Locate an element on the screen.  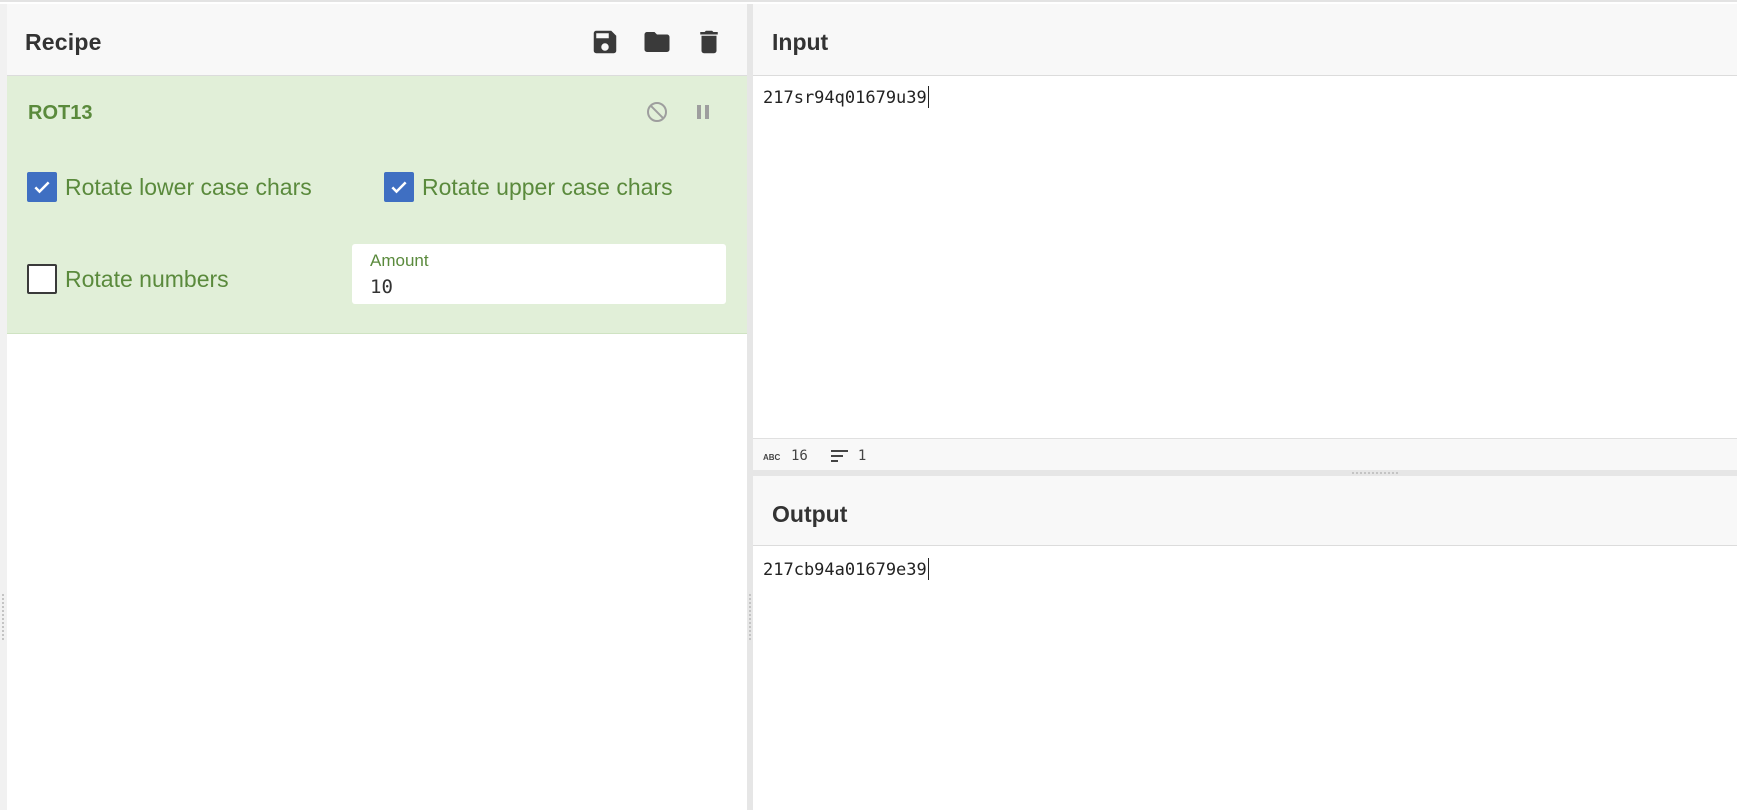
input-status-bar: ABC 16 1 is located at coordinates (1245, 455).